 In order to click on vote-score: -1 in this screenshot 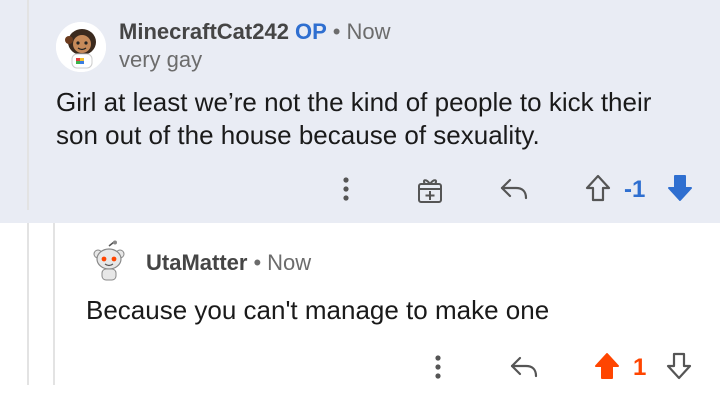, I will do `click(635, 189)`.